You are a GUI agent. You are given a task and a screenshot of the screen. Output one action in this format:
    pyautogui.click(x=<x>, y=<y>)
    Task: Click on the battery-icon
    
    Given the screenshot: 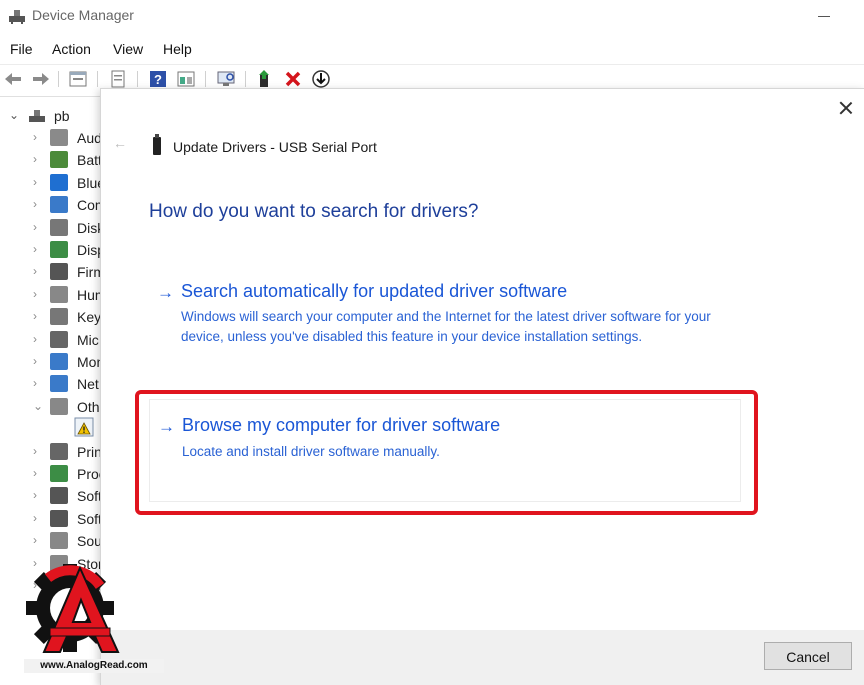 What is the action you would take?
    pyautogui.click(x=59, y=160)
    